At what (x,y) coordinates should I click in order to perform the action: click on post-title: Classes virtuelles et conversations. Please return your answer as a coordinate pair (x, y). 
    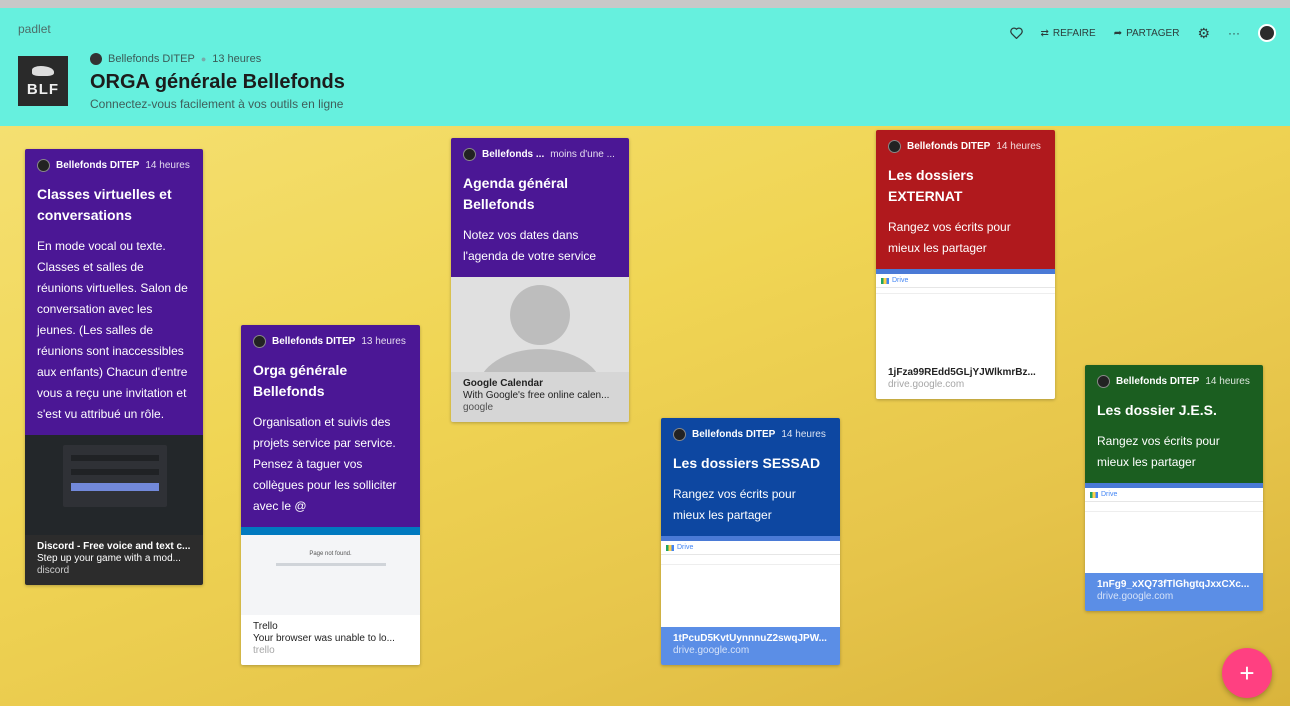
    Looking at the image, I should click on (104, 204).